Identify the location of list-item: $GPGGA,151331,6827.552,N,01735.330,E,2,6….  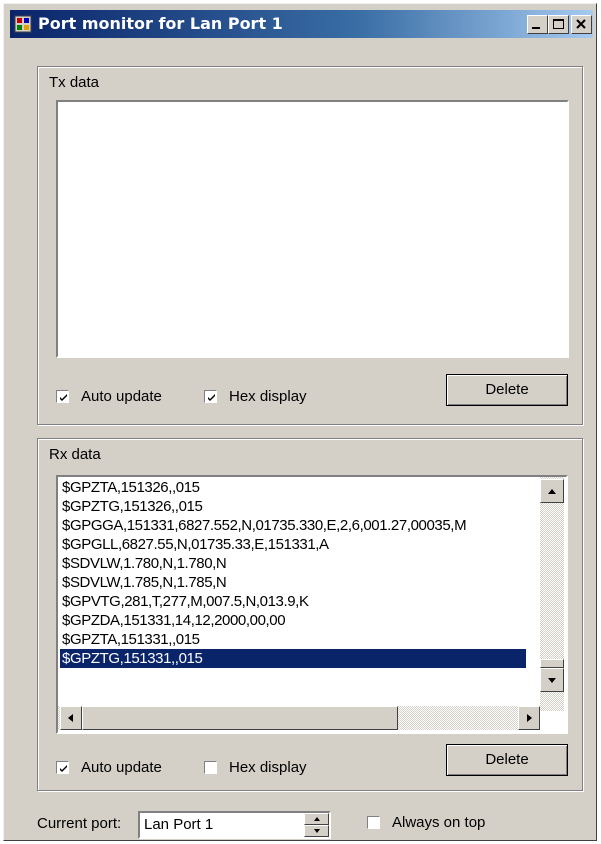
(264, 525).